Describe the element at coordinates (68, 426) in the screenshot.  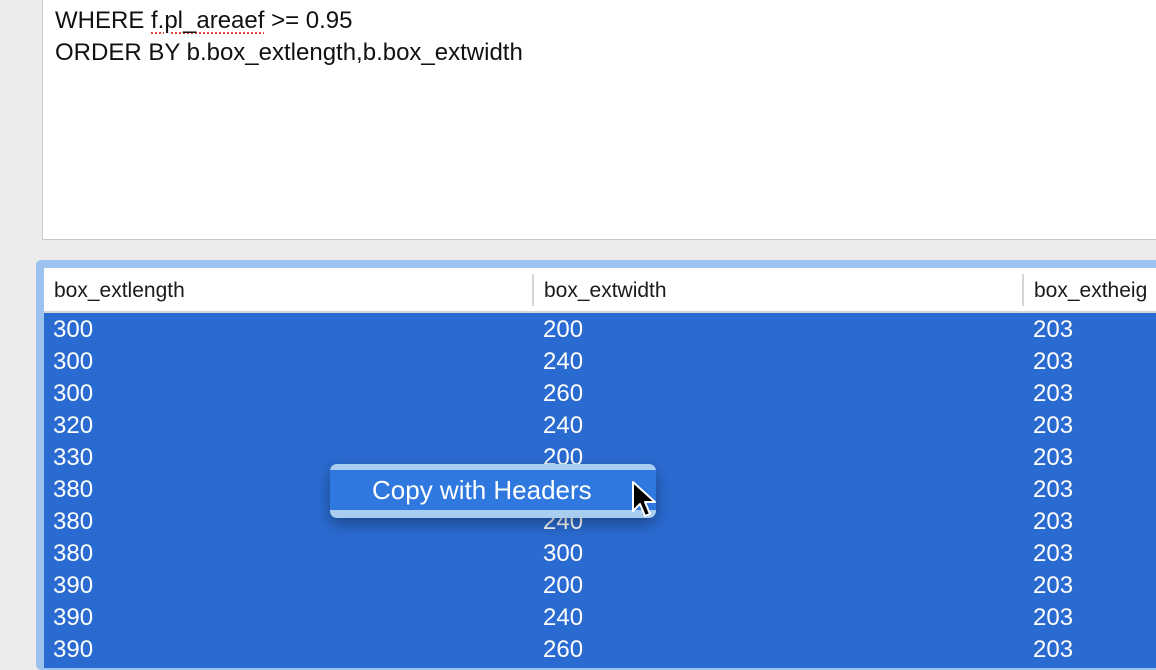
I see `table-cell: 320` at that location.